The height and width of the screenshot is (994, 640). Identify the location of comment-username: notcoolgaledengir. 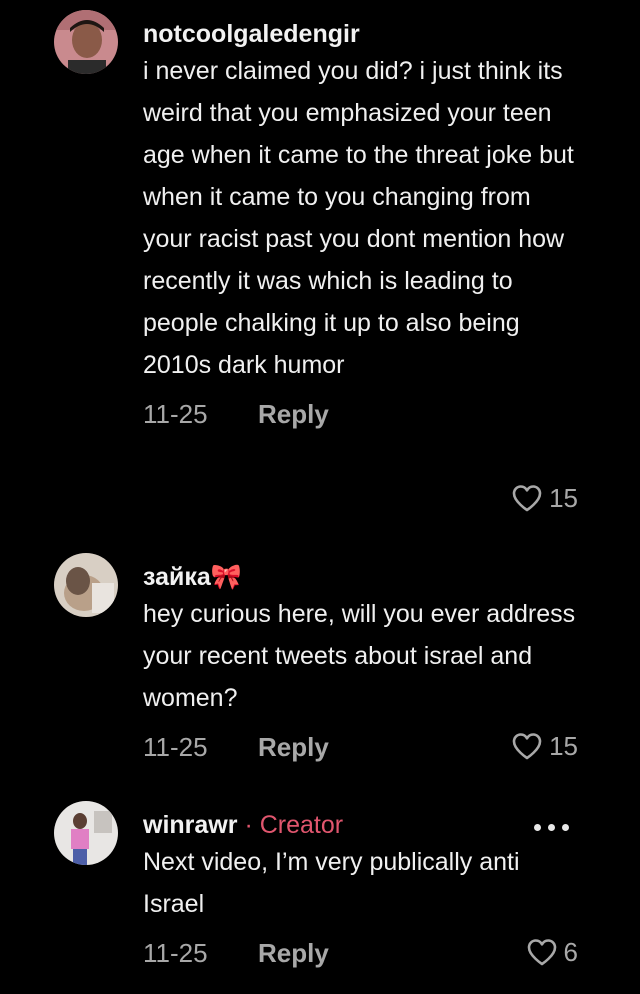
(363, 34).